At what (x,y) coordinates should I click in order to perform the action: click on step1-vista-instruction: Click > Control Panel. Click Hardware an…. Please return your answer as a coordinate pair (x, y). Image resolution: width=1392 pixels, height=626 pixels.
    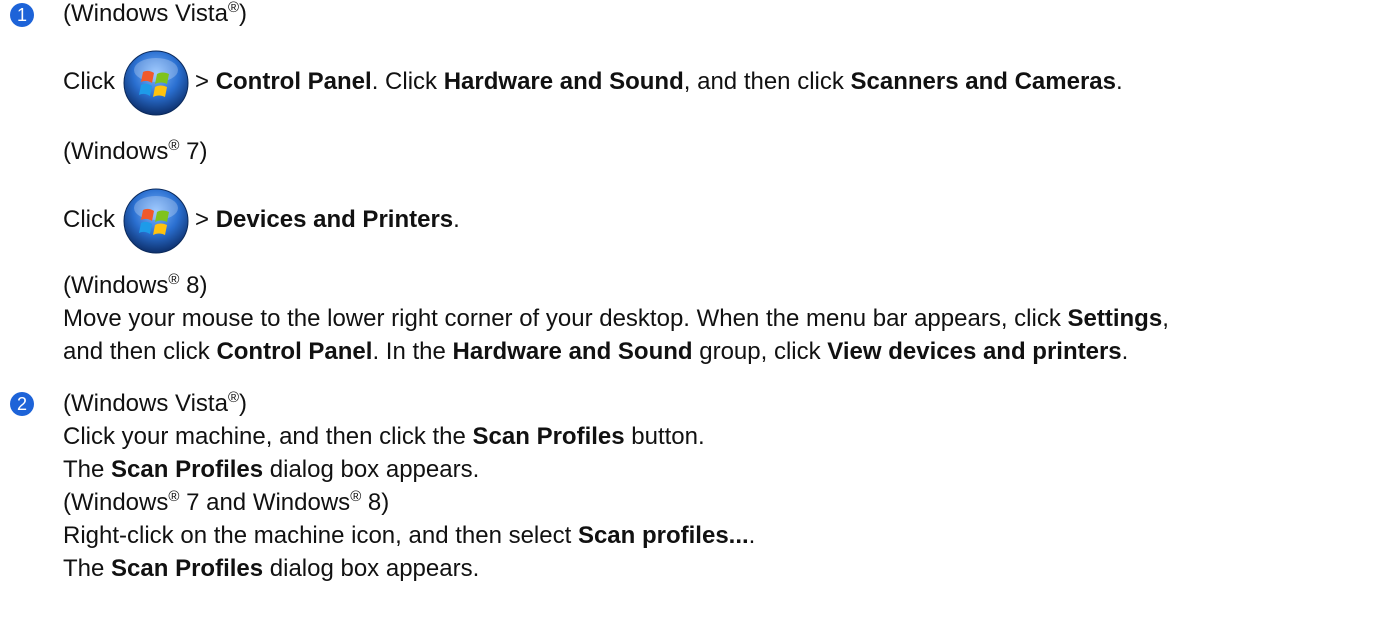
    Looking at the image, I should click on (593, 82).